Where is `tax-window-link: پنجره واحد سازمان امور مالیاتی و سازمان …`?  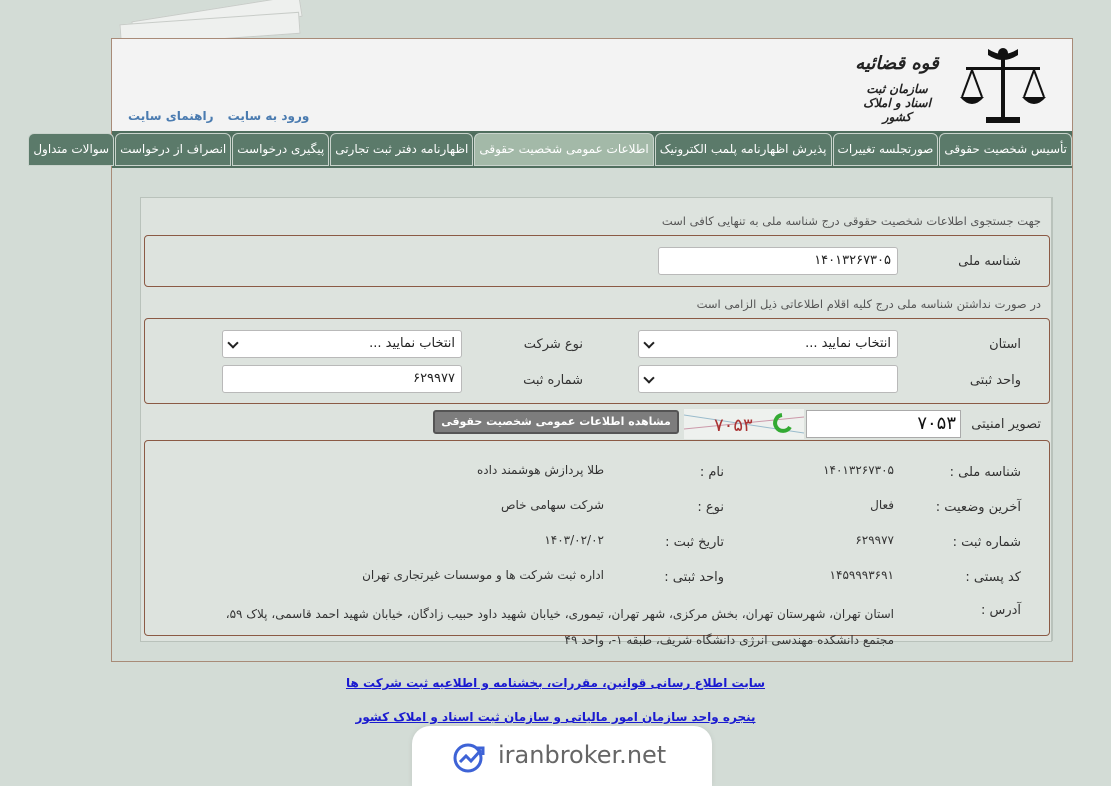 tax-window-link: پنجره واحد سازمان امور مالیاتی و سازمان … is located at coordinates (555, 717).